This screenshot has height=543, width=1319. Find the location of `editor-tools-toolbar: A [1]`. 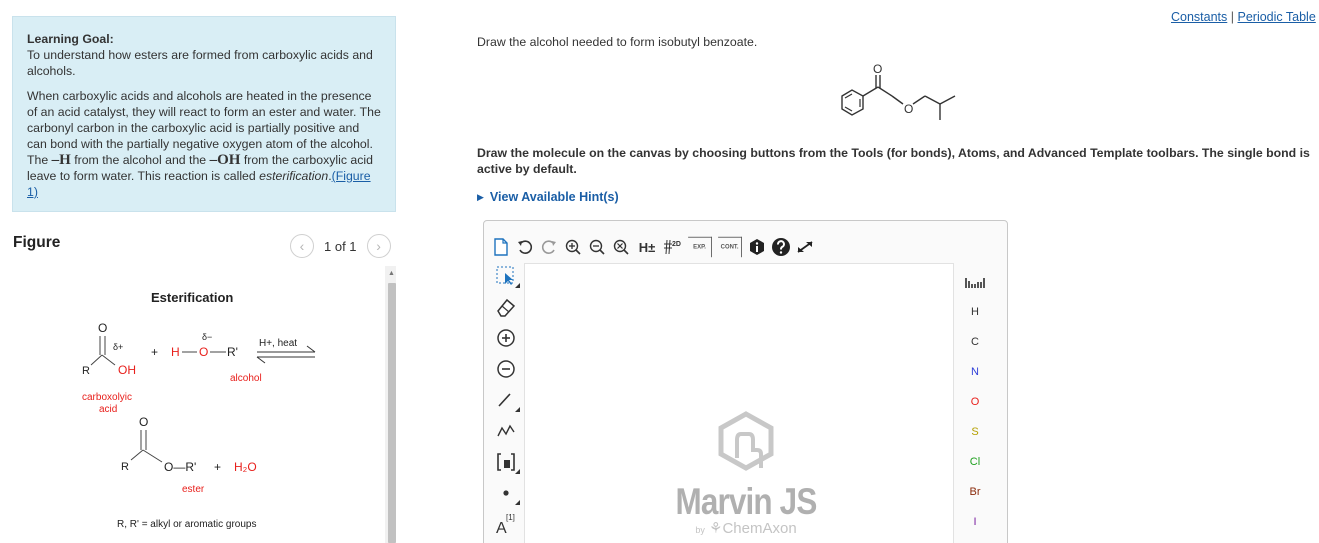

editor-tools-toolbar: A [1] is located at coordinates (506, 399).